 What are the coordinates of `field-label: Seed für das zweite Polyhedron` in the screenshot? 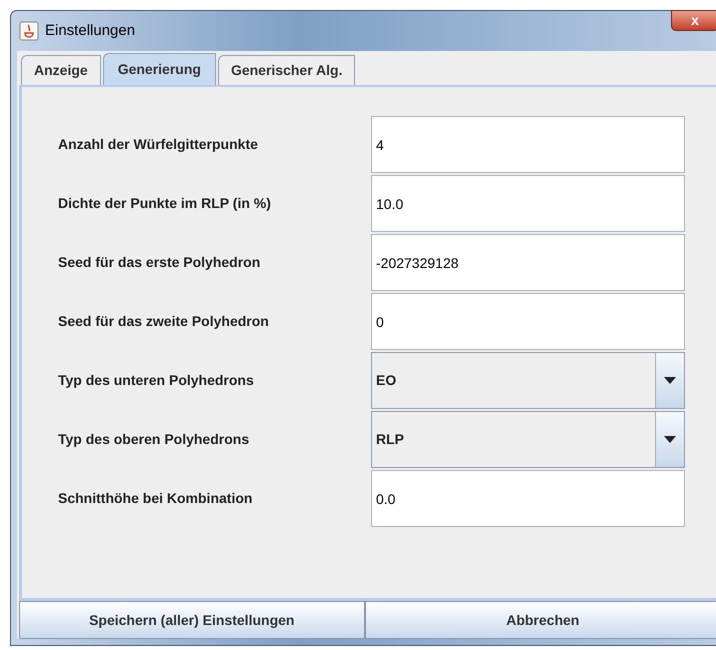 It's located at (163, 321).